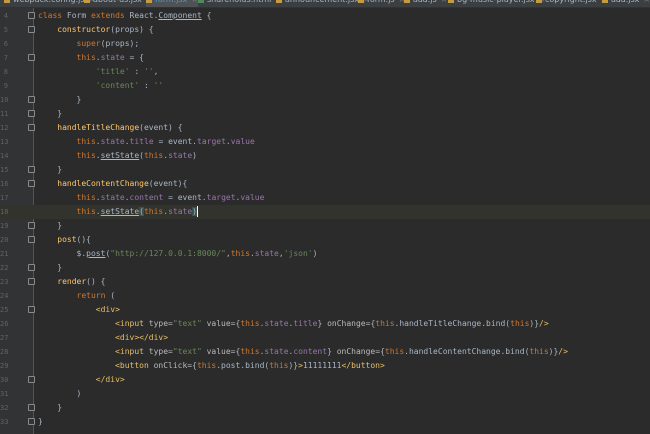 This screenshot has height=434, width=650. Describe the element at coordinates (325, 114) in the screenshot. I see `code-line: 11 }` at that location.